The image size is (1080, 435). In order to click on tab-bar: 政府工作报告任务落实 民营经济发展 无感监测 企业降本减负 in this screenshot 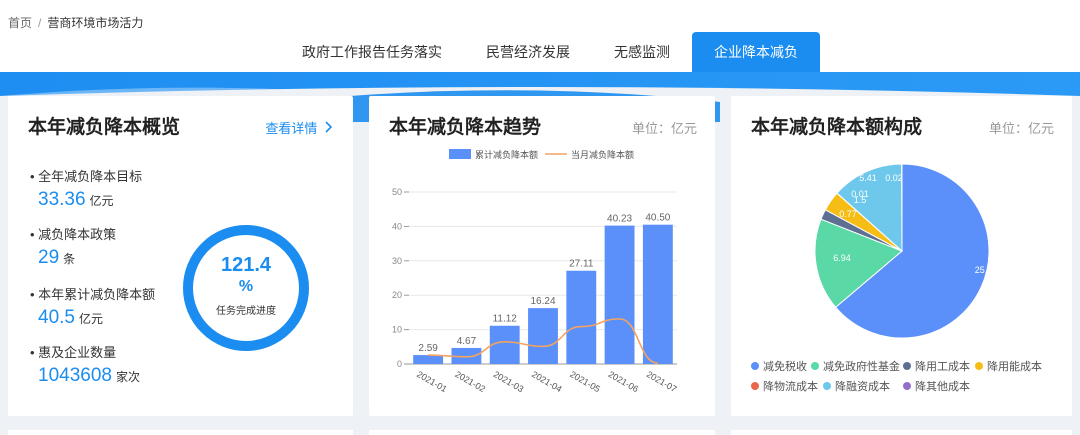, I will do `click(550, 52)`.